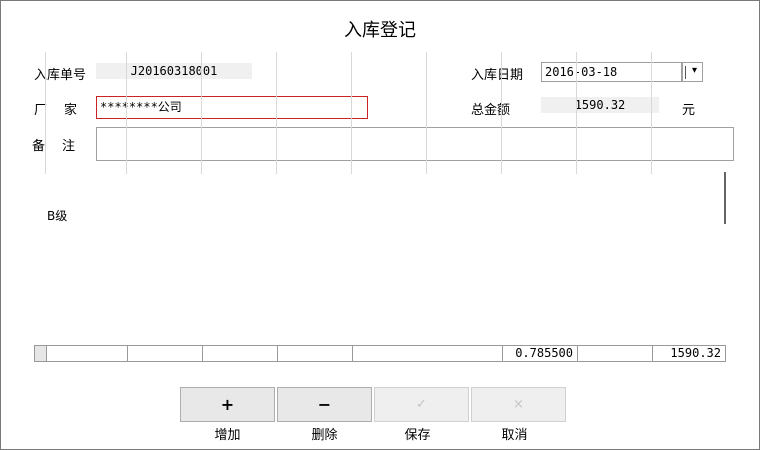  What do you see at coordinates (688, 353) in the screenshot?
I see `summary-cell: 1590.32` at bounding box center [688, 353].